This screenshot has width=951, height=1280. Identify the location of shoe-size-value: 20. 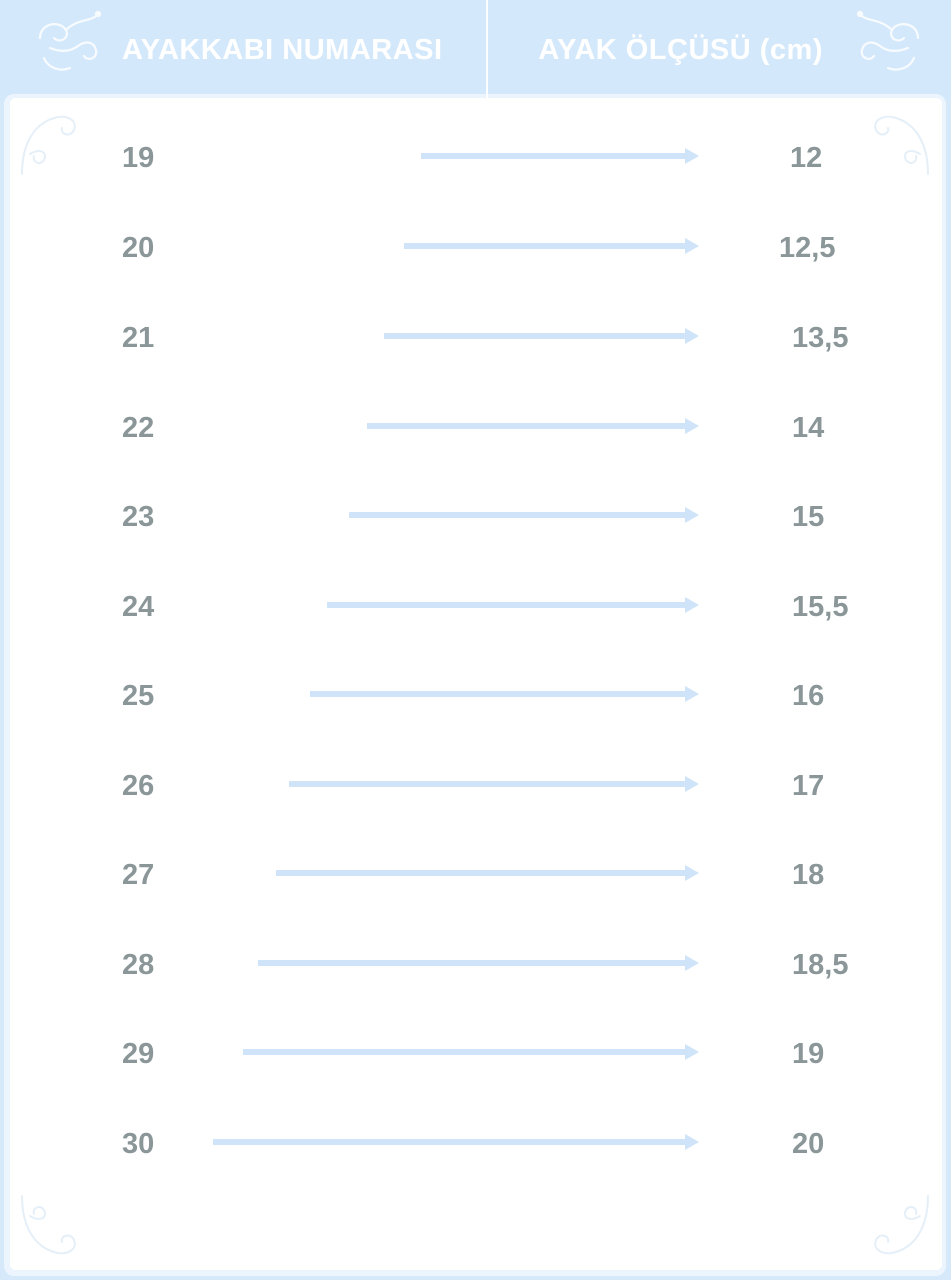
(138, 248).